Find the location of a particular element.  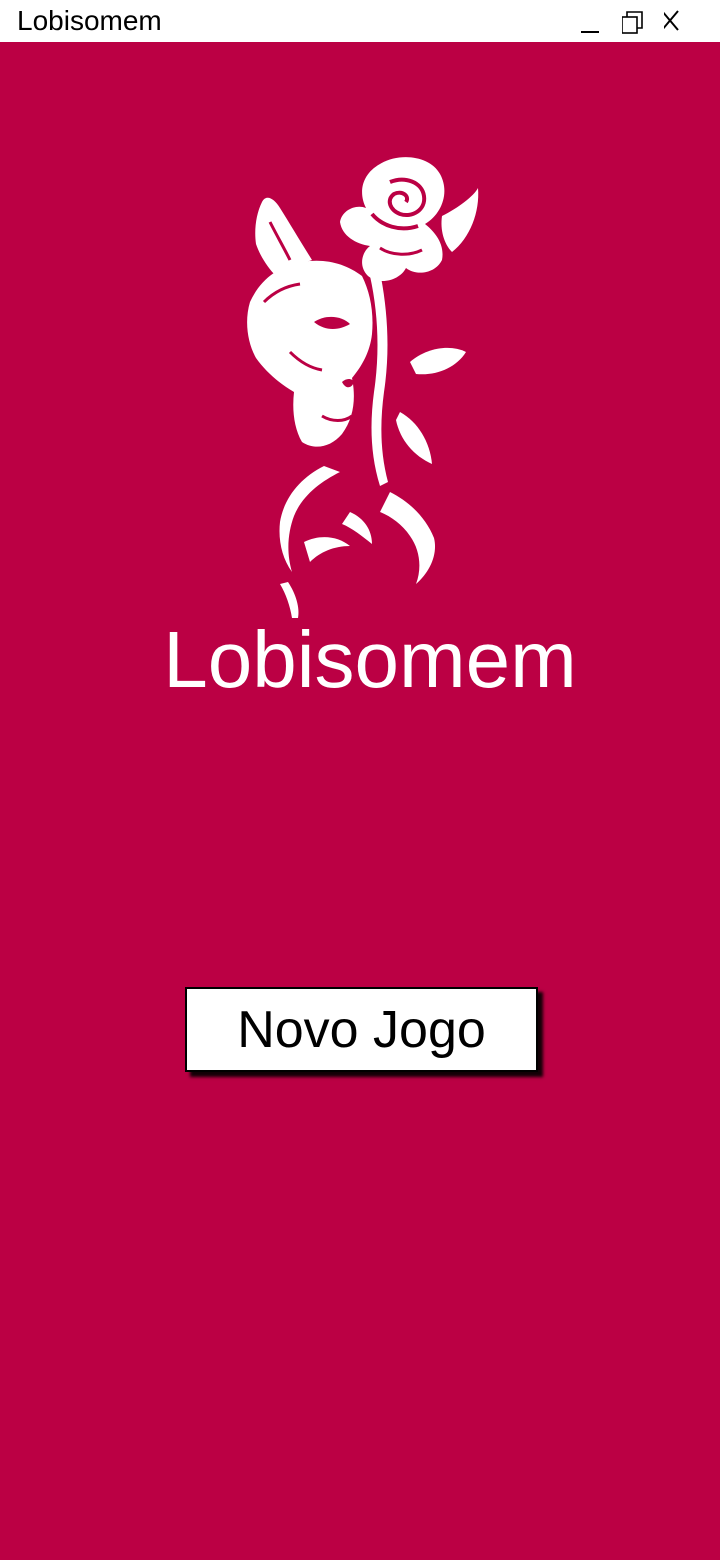

title-bar: Lobisomem is located at coordinates (360, 21).